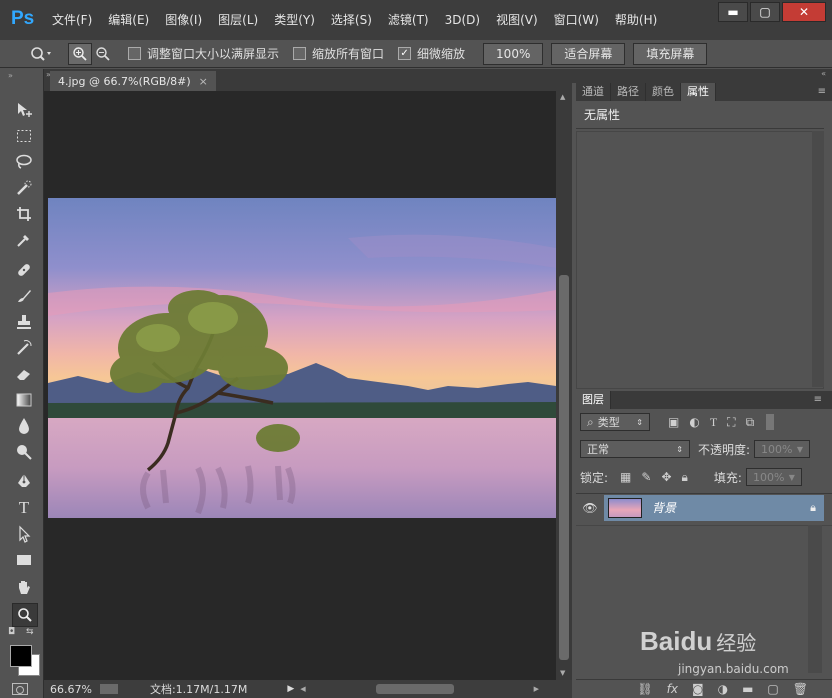  Describe the element at coordinates (562, 673) in the screenshot. I see `scroll-down-arrow-icon: ▼` at that location.